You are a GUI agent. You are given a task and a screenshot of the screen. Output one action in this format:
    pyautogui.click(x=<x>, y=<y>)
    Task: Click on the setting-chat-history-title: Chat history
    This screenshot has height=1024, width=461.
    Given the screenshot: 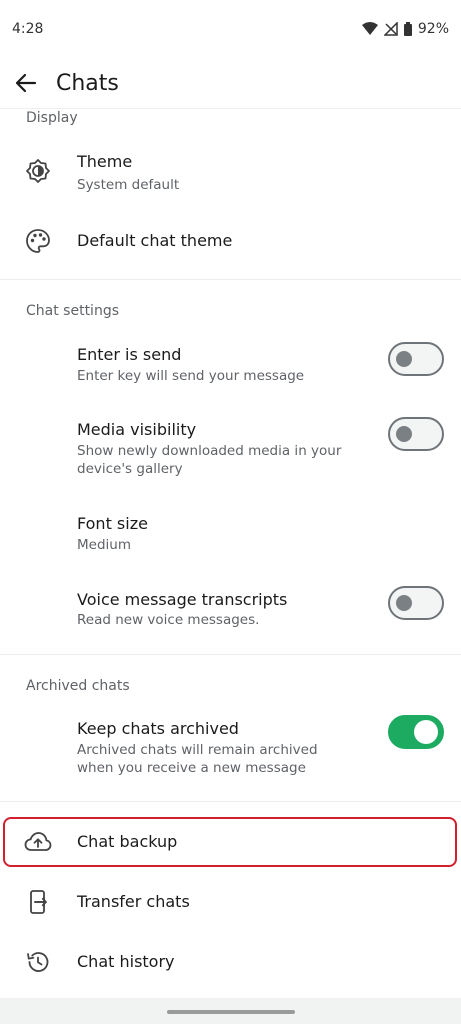 What is the action you would take?
    pyautogui.click(x=126, y=961)
    